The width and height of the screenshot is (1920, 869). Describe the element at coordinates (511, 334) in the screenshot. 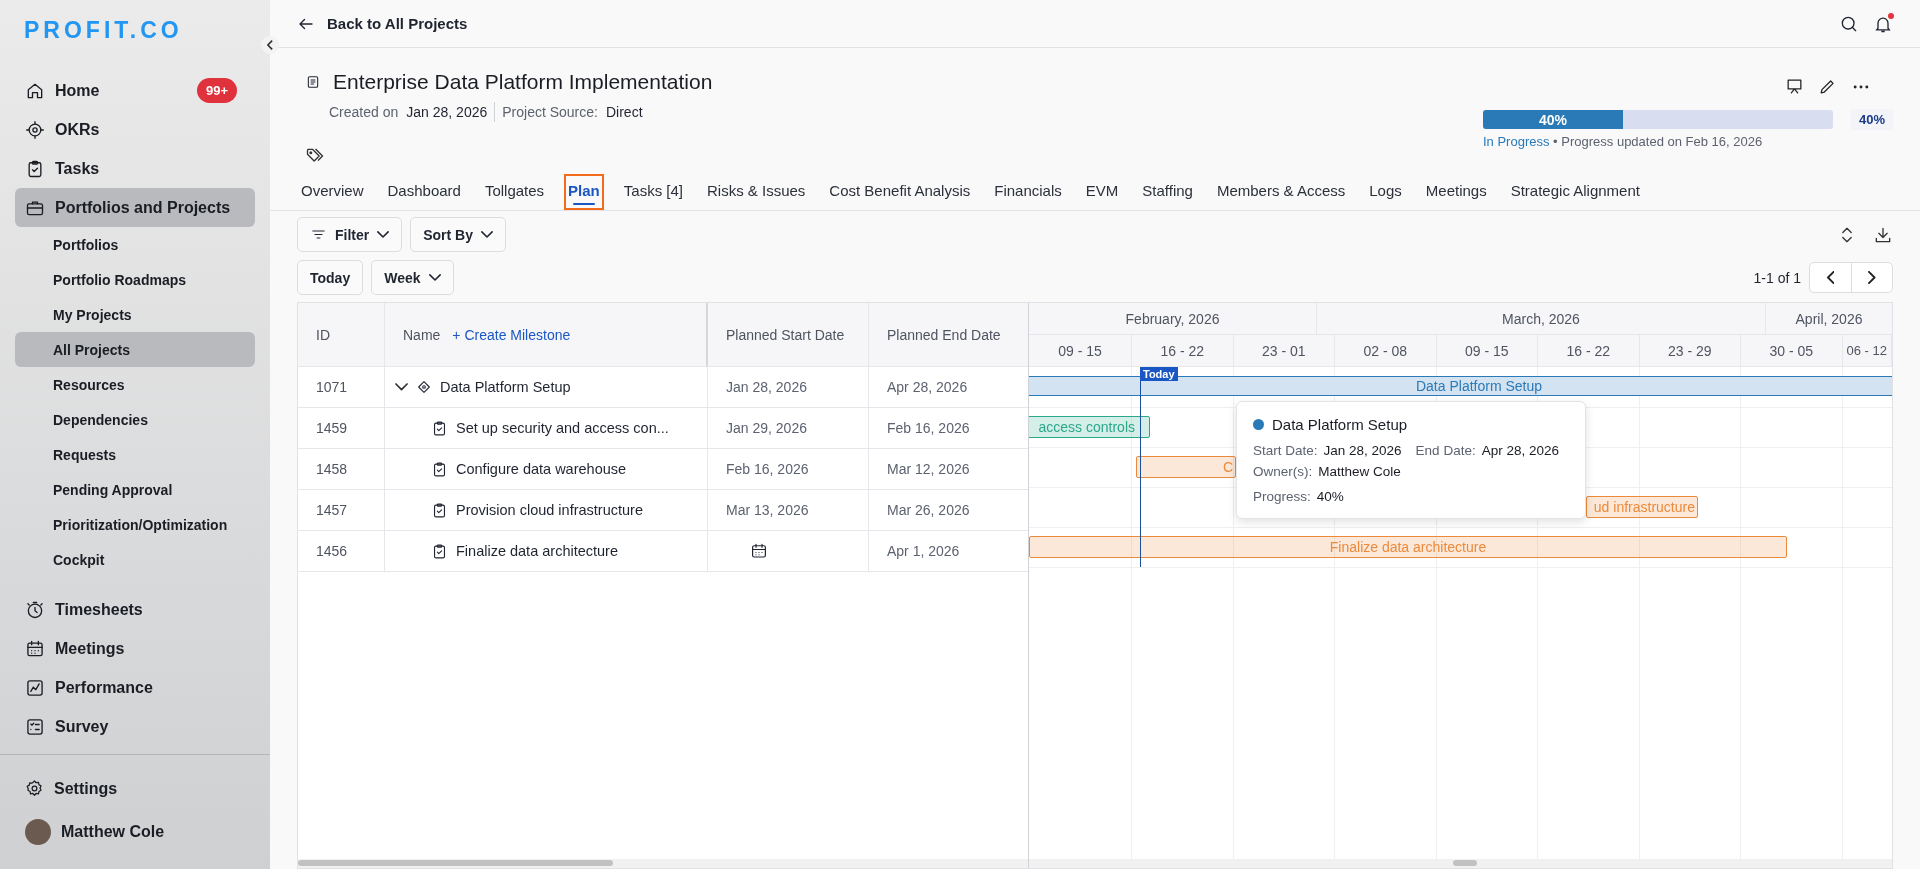

I see `create-milestone-link: + Create Milestone` at that location.